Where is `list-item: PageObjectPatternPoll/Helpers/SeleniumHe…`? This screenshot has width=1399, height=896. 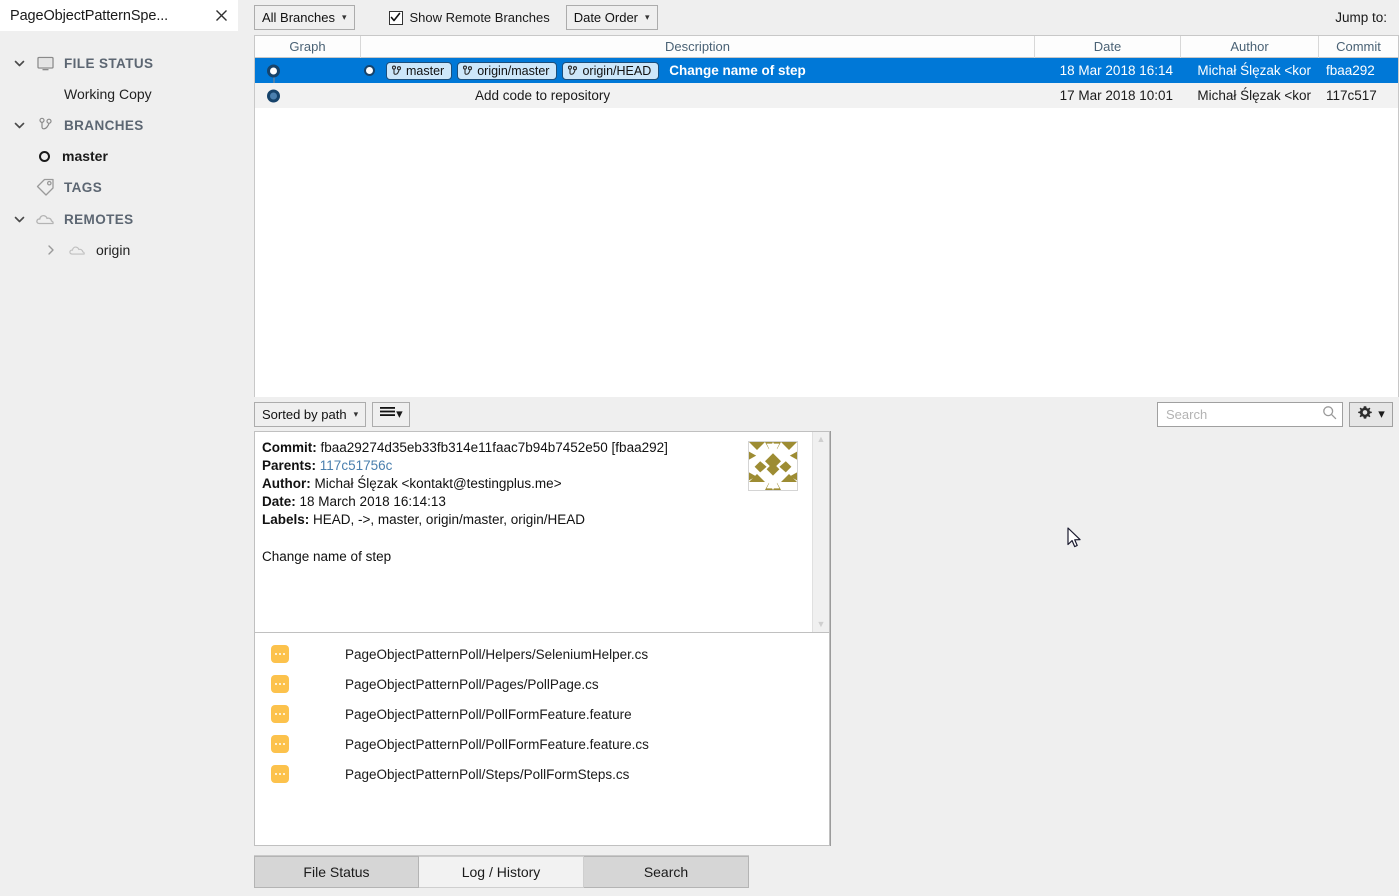
list-item: PageObjectPatternPoll/Helpers/SeleniumHe… is located at coordinates (542, 654).